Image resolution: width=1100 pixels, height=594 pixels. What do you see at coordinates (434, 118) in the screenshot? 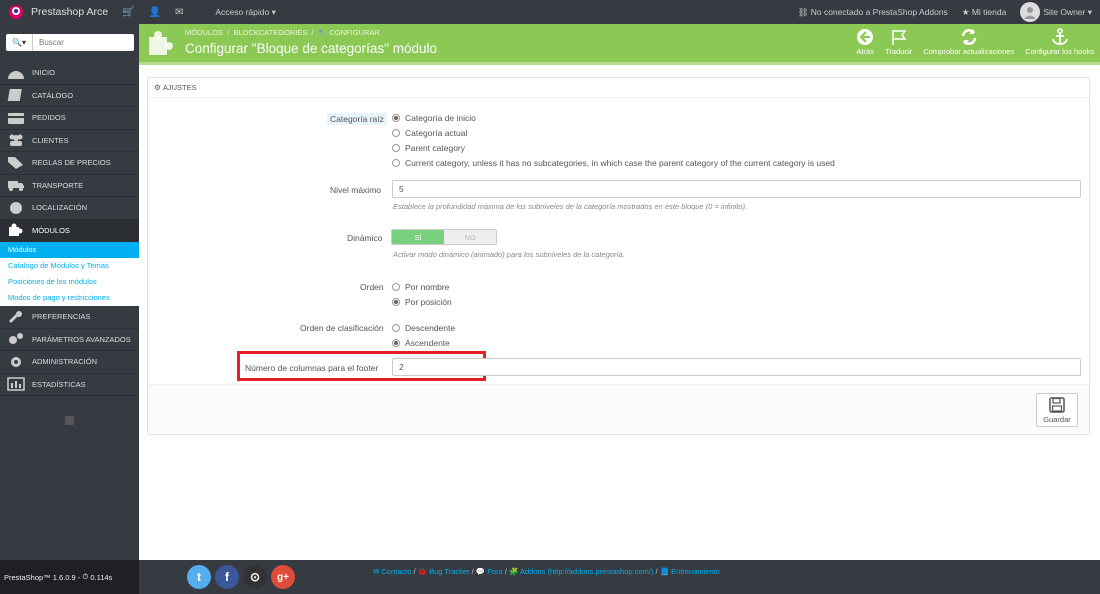
I see `root-option-home: Categoría de inicio` at bounding box center [434, 118].